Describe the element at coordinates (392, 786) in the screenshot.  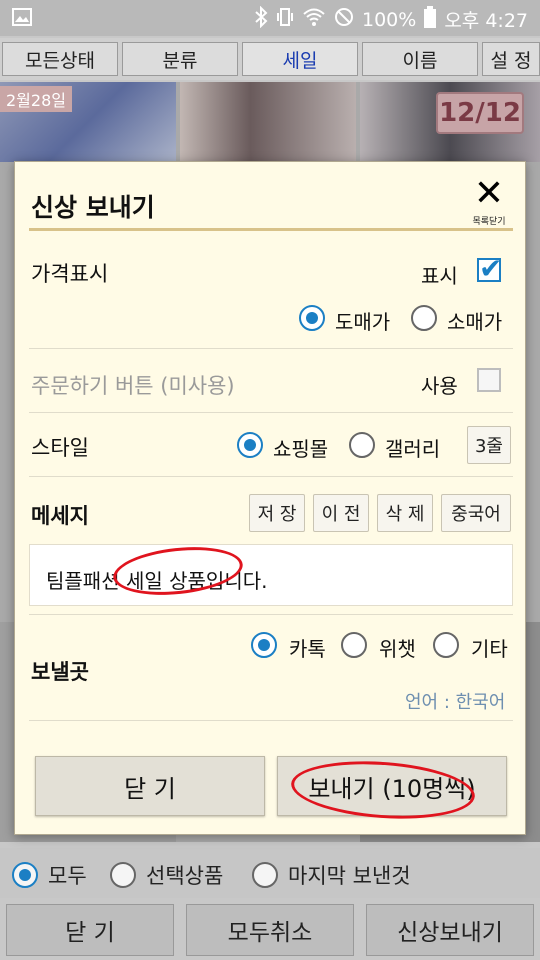
I see `send-button: 보내기 (10명씩)` at that location.